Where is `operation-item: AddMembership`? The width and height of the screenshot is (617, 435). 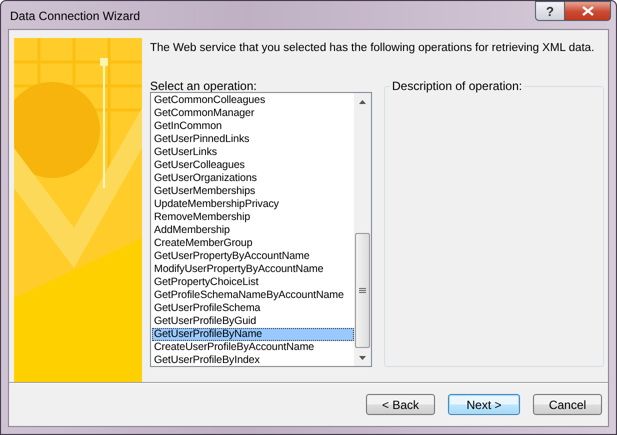 operation-item: AddMembership is located at coordinates (253, 230).